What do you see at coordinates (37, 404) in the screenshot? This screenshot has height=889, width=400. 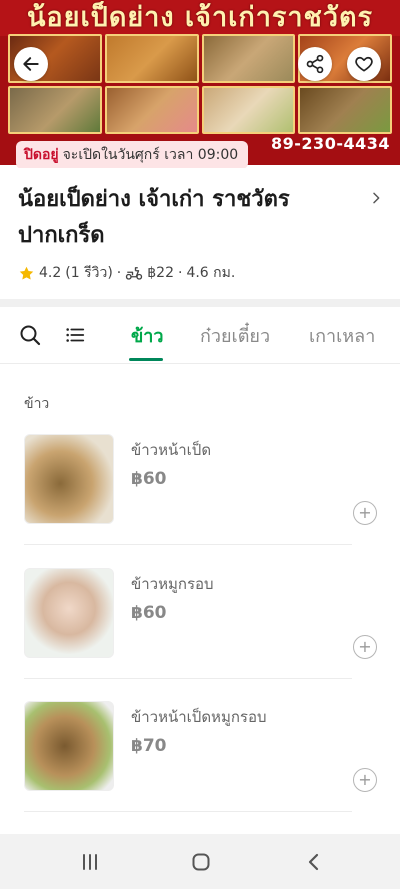 I see `menu-section-title: ข้าว` at bounding box center [37, 404].